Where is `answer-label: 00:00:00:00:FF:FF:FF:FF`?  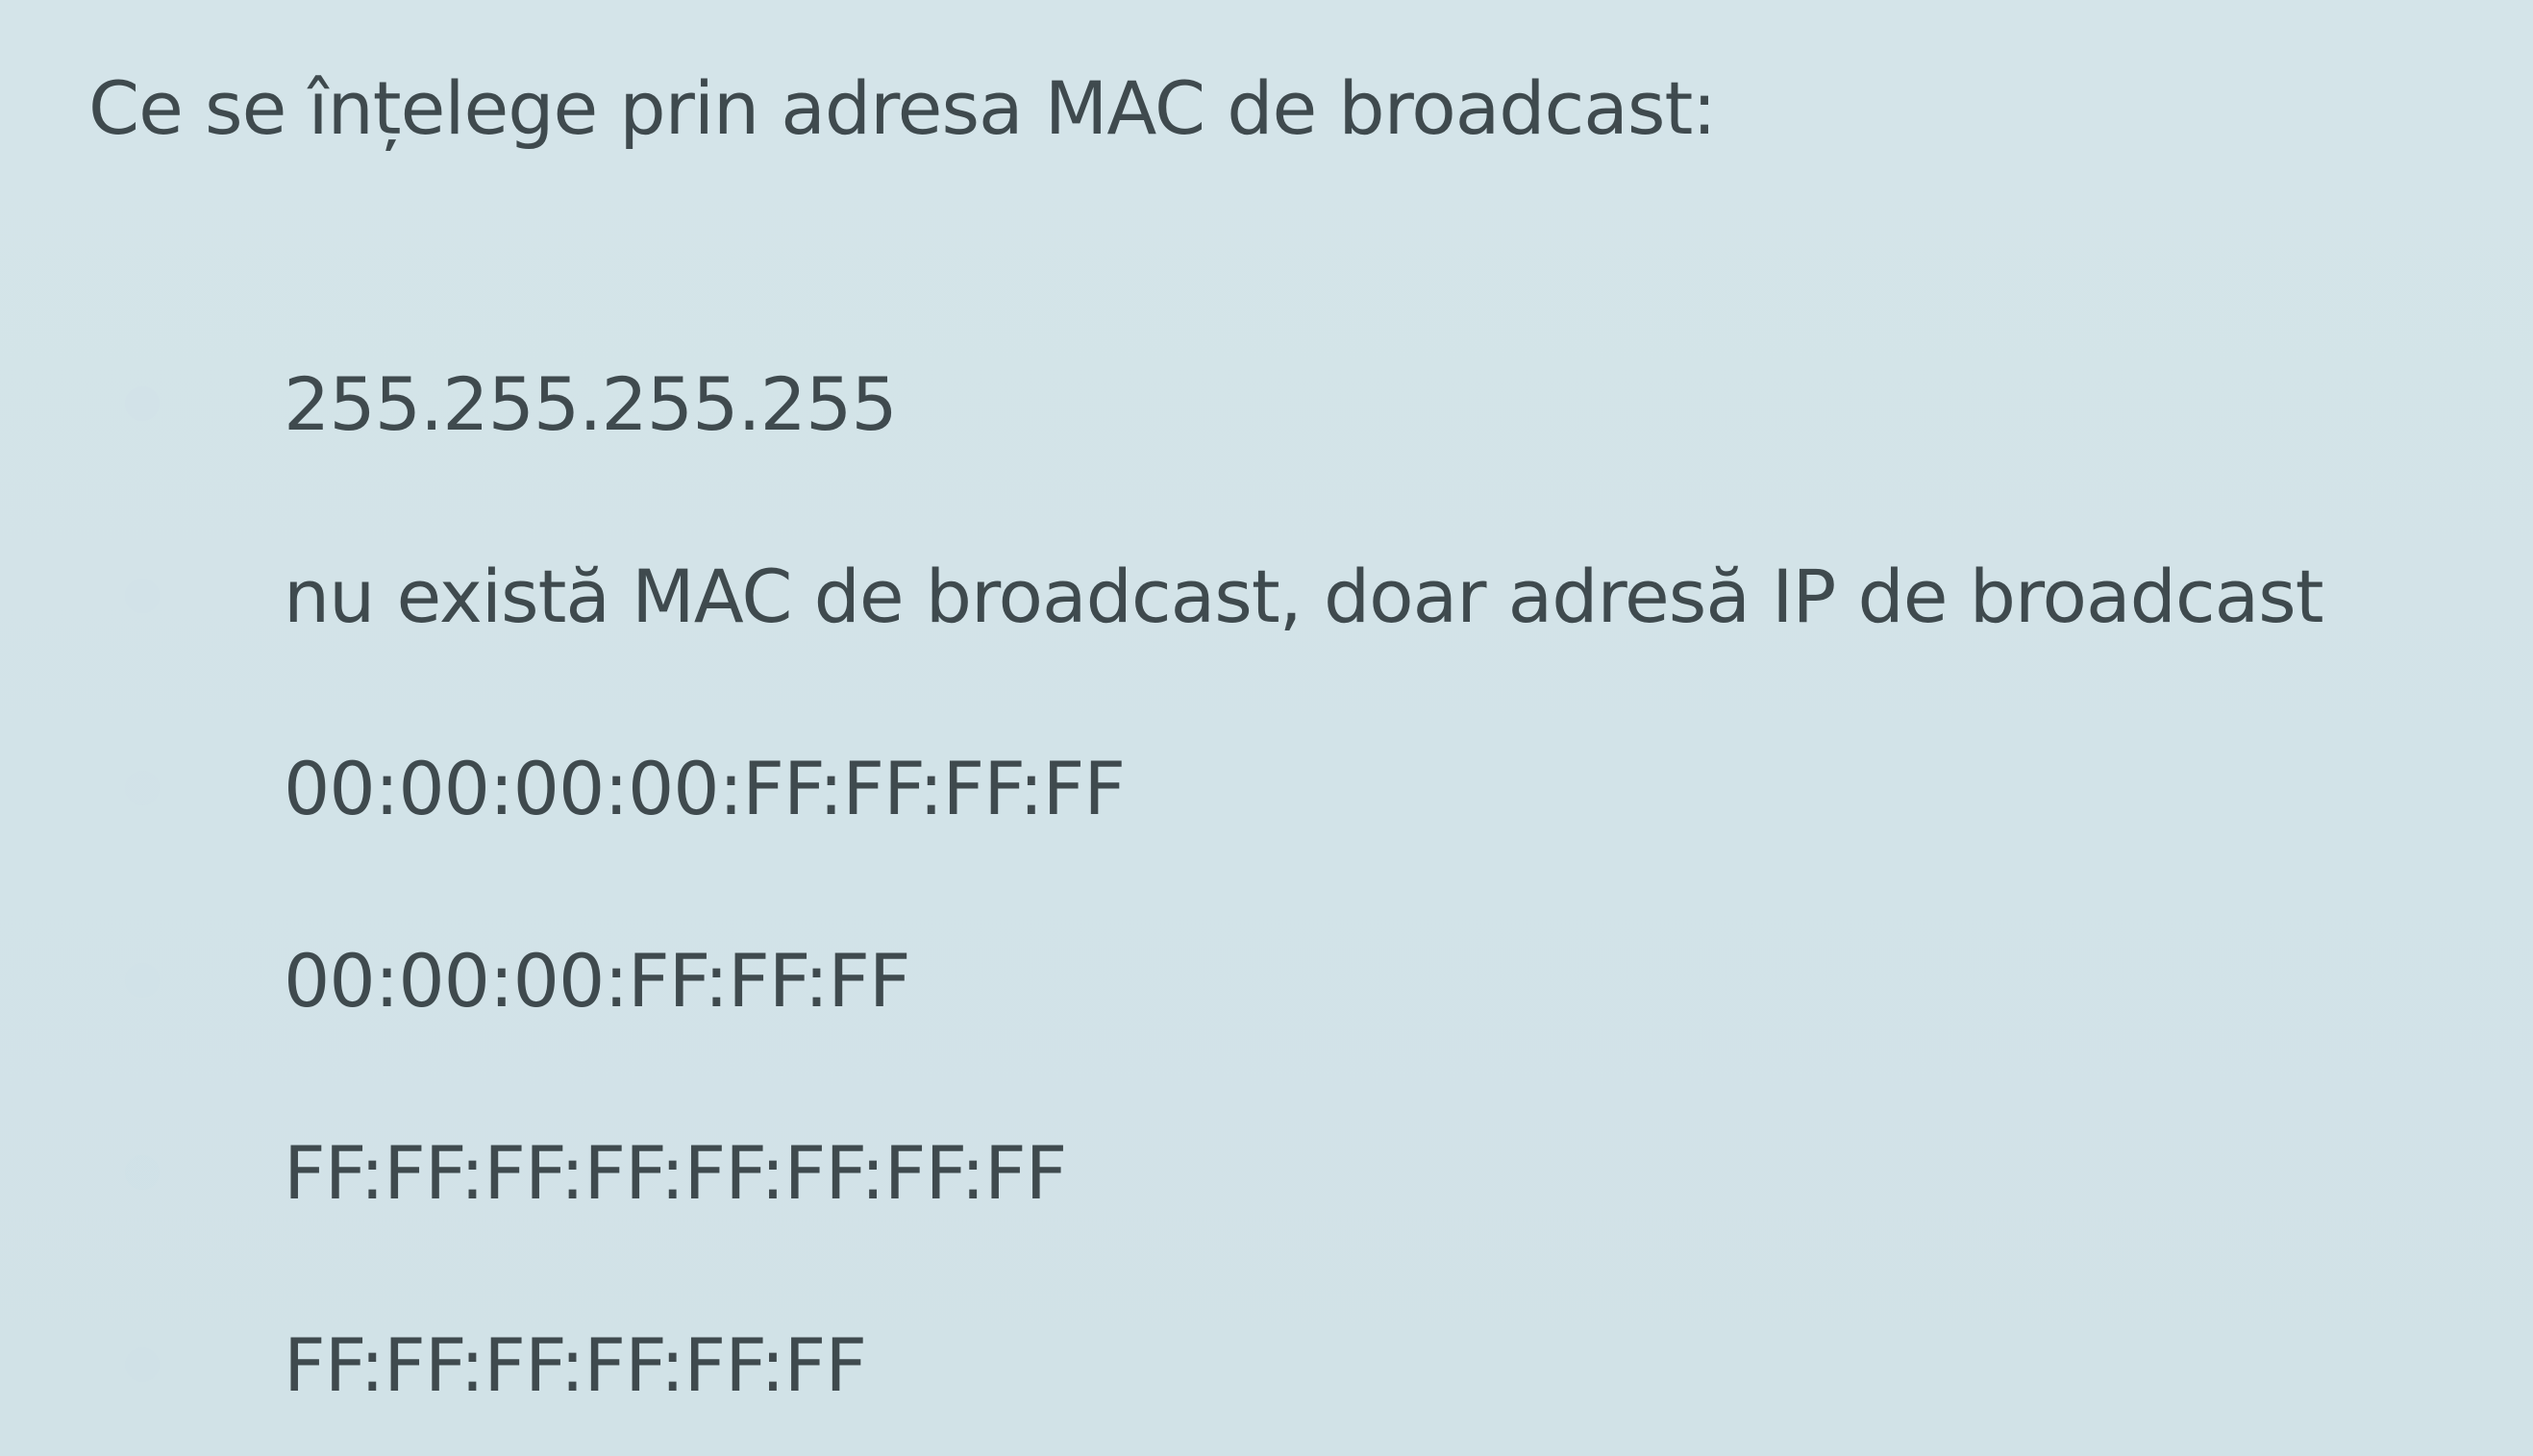
answer-label: 00:00:00:00:FF:FF:FF:FF is located at coordinates (705, 788).